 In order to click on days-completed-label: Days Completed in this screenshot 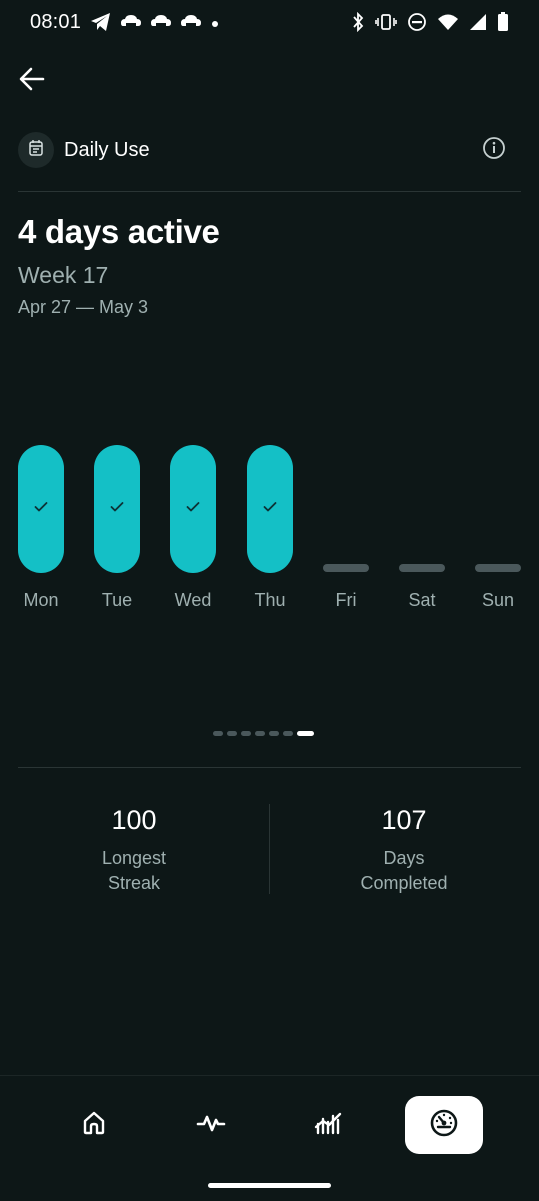, I will do `click(404, 871)`.